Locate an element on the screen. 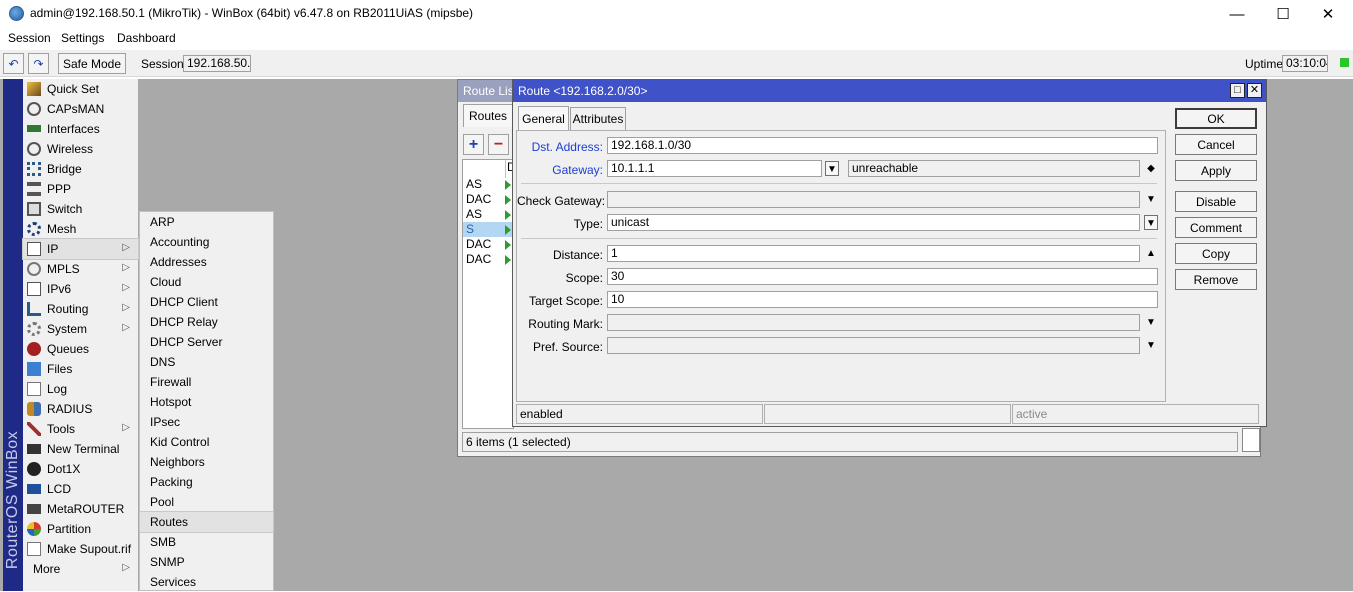  gateway-up-down-icon: ◆ is located at coordinates (1151, 168).